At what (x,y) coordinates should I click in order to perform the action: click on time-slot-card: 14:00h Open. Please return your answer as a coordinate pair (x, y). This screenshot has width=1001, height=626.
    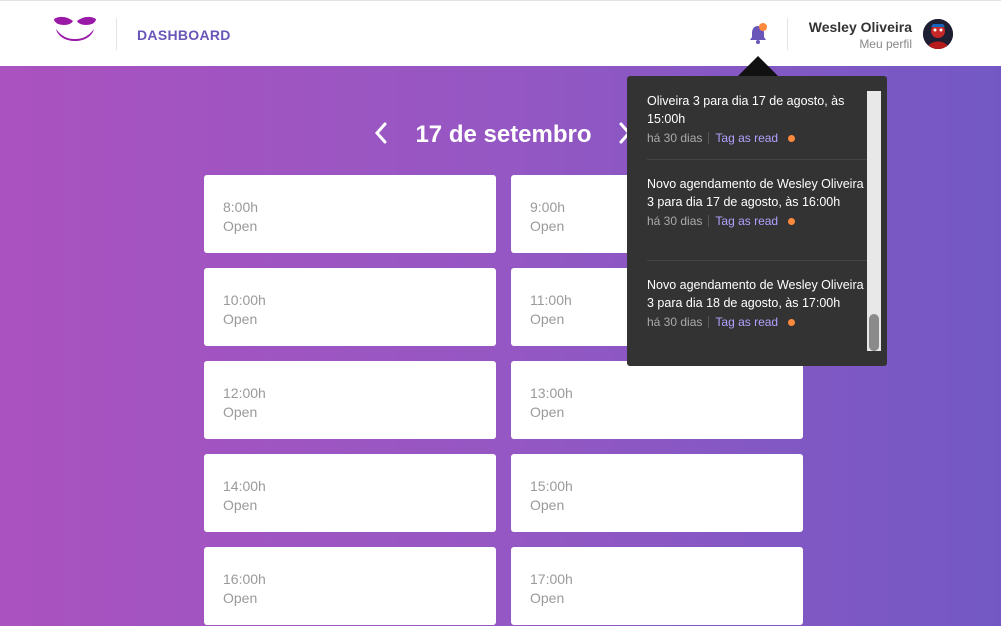
    Looking at the image, I should click on (350, 493).